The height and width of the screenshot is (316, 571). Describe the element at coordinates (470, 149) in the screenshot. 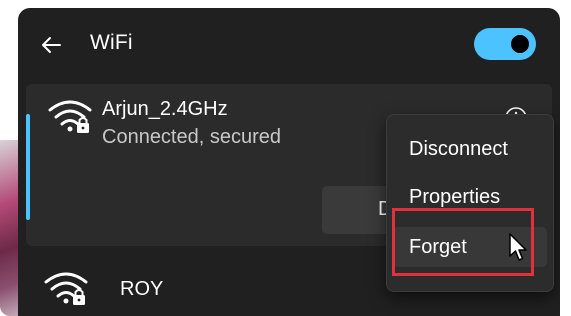

I see `menu-item-disconnect: Disconnect` at that location.